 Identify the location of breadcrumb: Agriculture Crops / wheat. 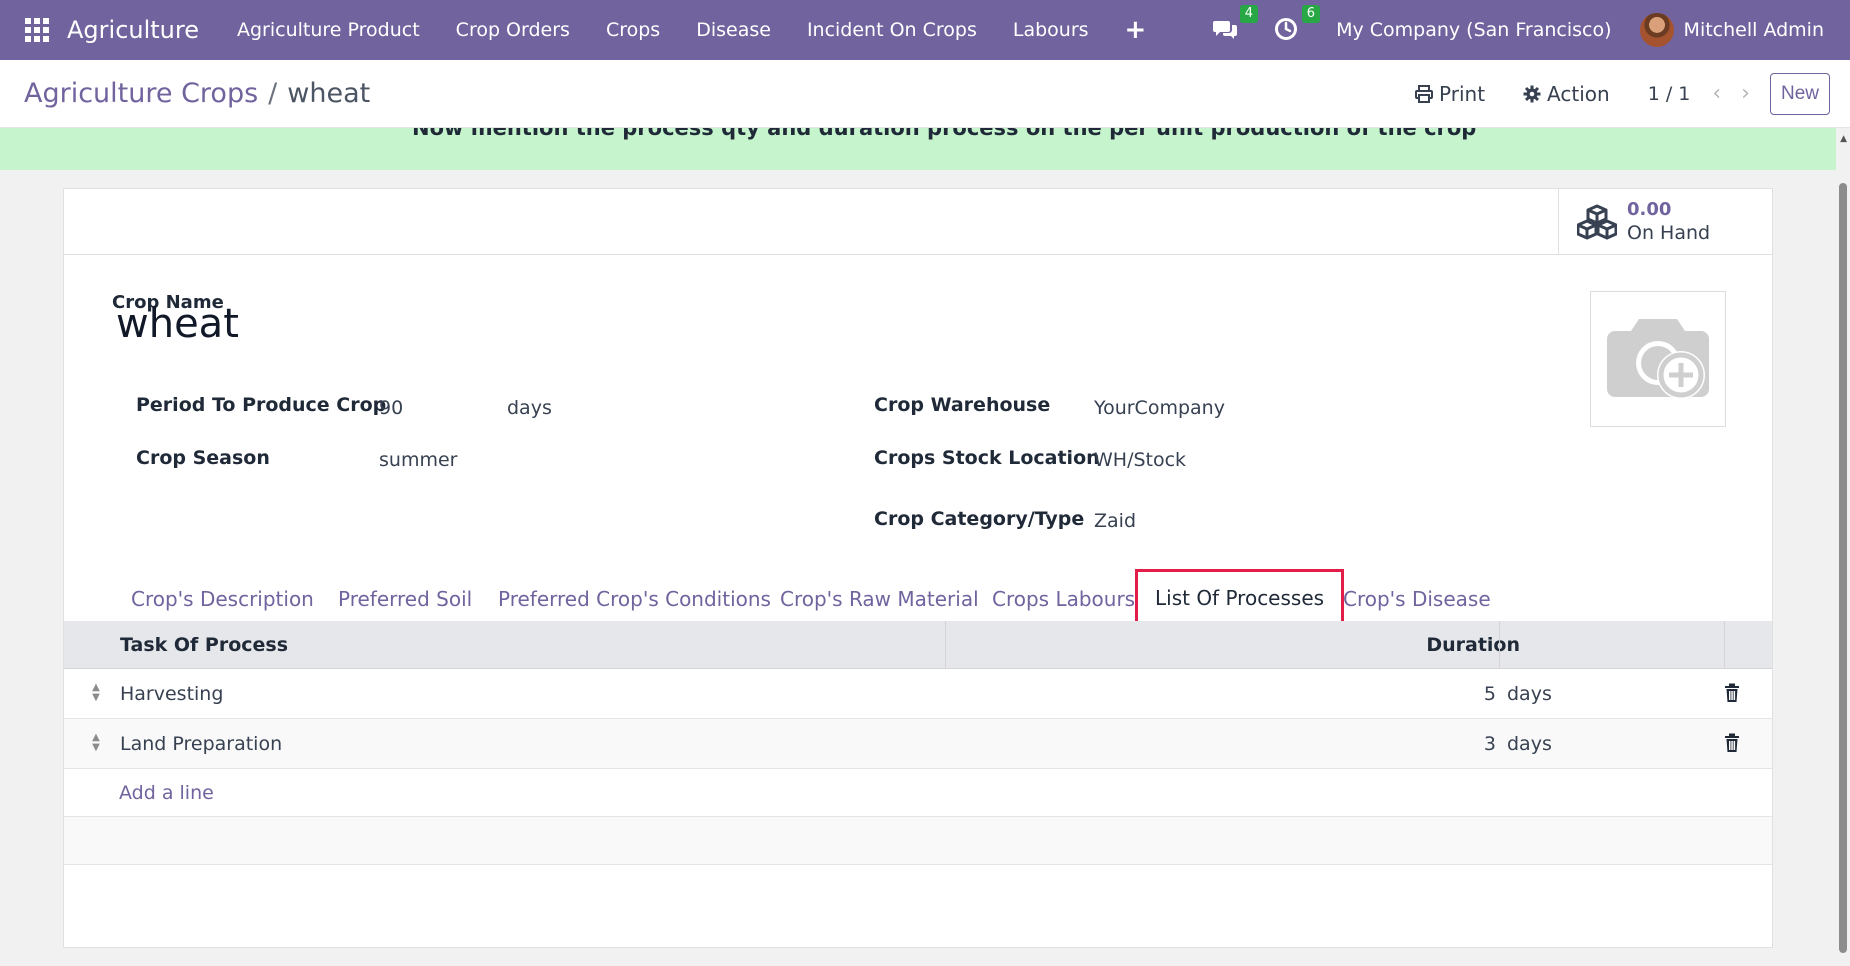
(197, 93).